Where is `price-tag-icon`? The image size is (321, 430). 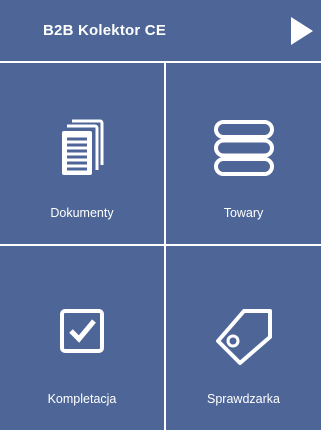 price-tag-icon is located at coordinates (243, 337).